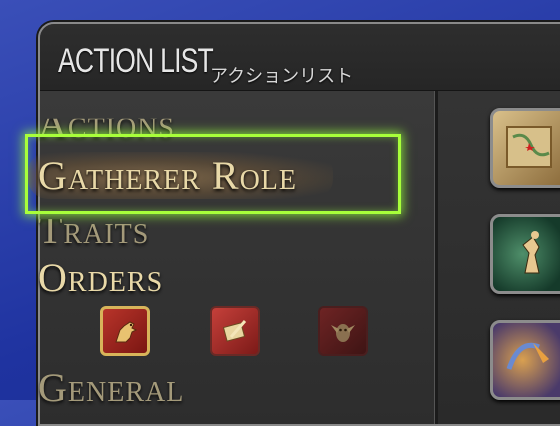  What do you see at coordinates (282, 76) in the screenshot?
I see `window-subtitle: アクションリスト` at bounding box center [282, 76].